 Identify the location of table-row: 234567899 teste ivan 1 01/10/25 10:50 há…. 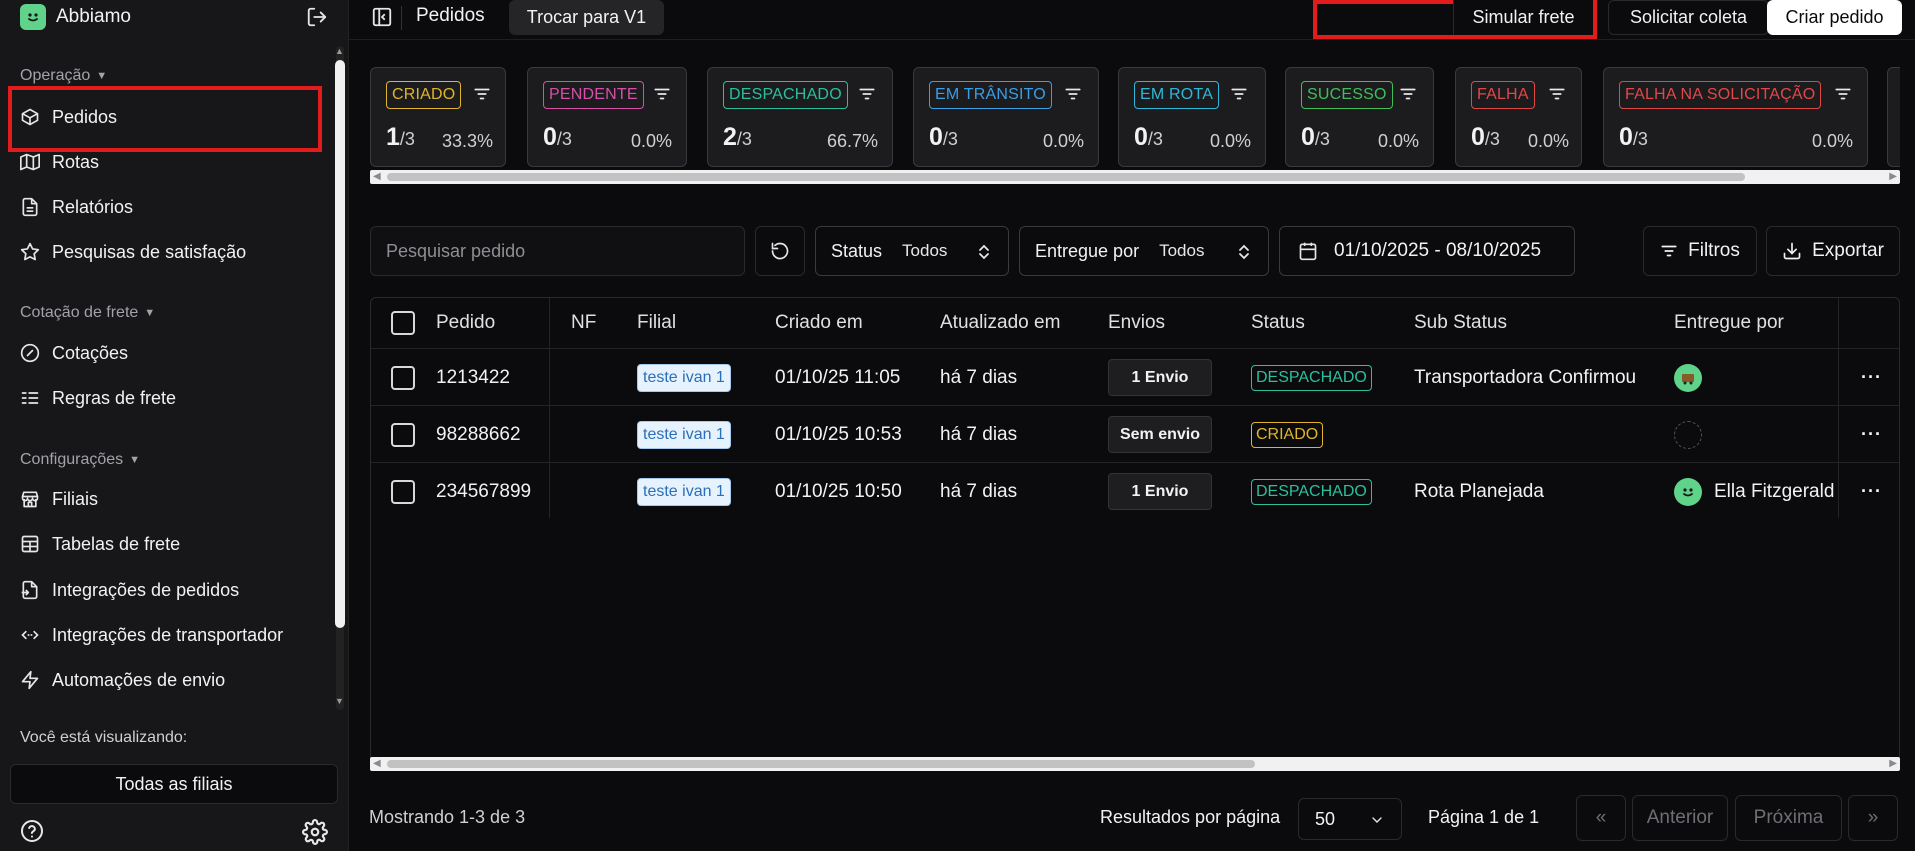
(1135, 491).